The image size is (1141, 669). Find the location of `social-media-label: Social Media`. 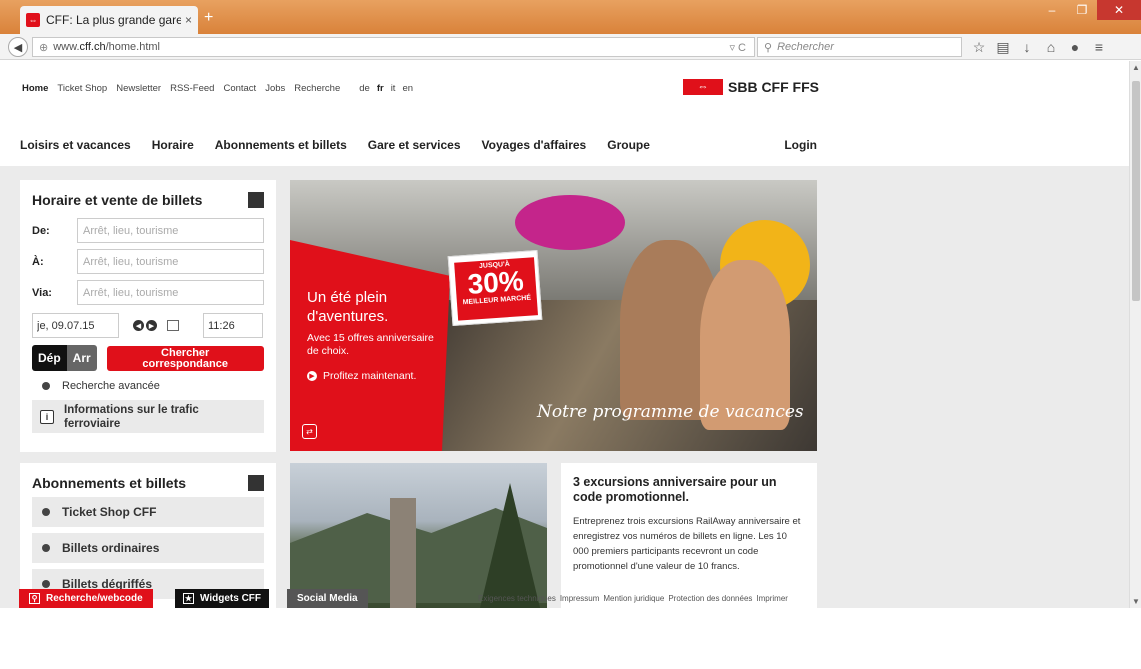

social-media-label: Social Media is located at coordinates (327, 598).